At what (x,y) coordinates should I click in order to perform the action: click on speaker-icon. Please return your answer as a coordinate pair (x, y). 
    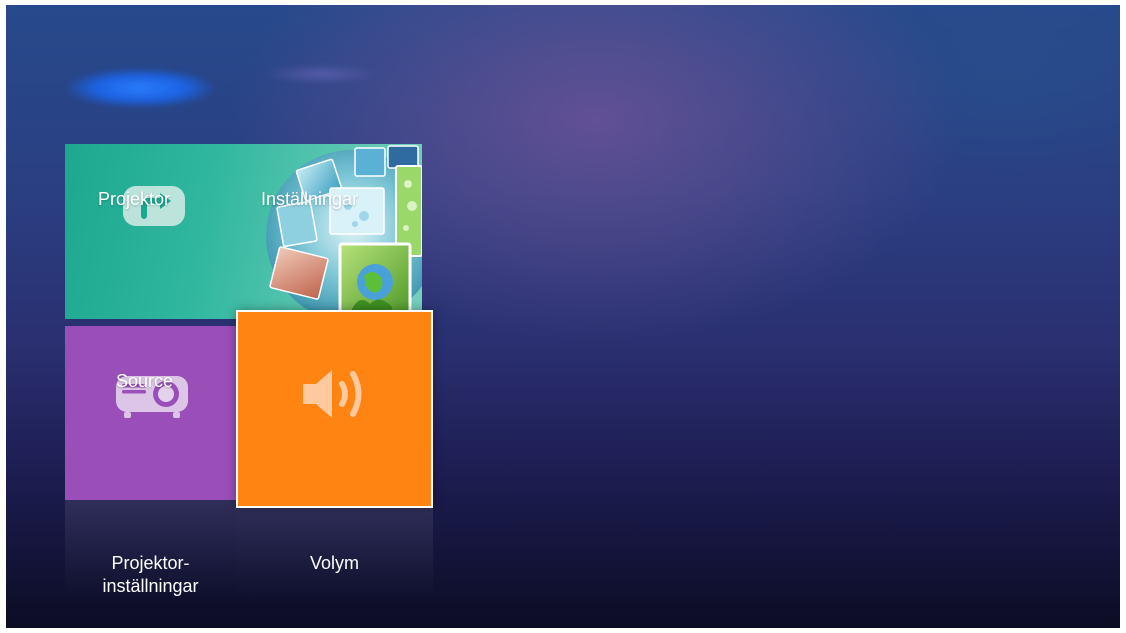
    Looking at the image, I should click on (332, 394).